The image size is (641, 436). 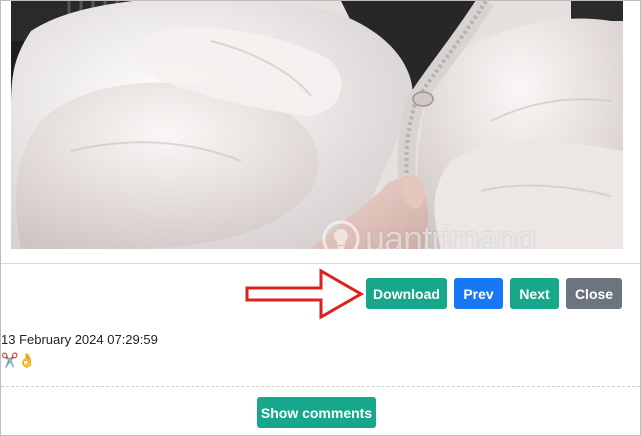 I want to click on post-timestamp: 13 February 2024 07:29:59, so click(x=79, y=339).